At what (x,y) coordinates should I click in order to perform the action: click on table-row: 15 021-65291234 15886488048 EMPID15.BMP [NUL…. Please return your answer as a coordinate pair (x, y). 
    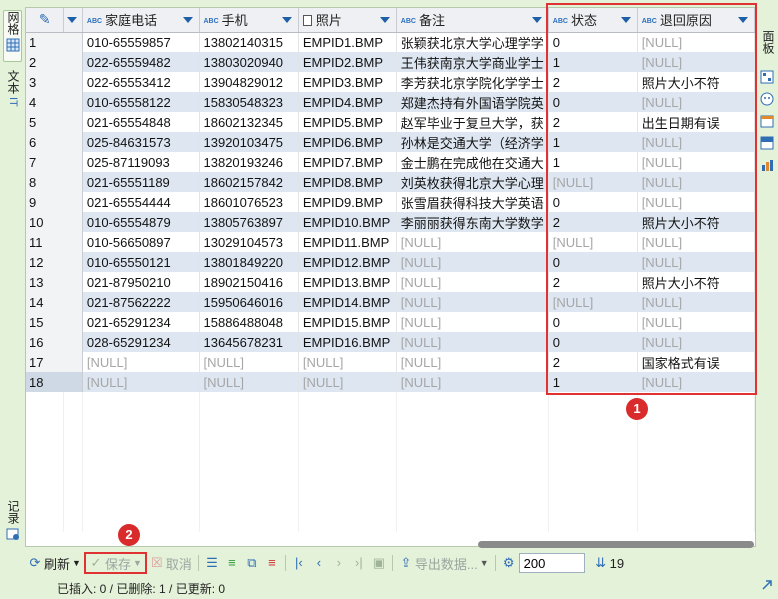
    Looking at the image, I should click on (390, 322).